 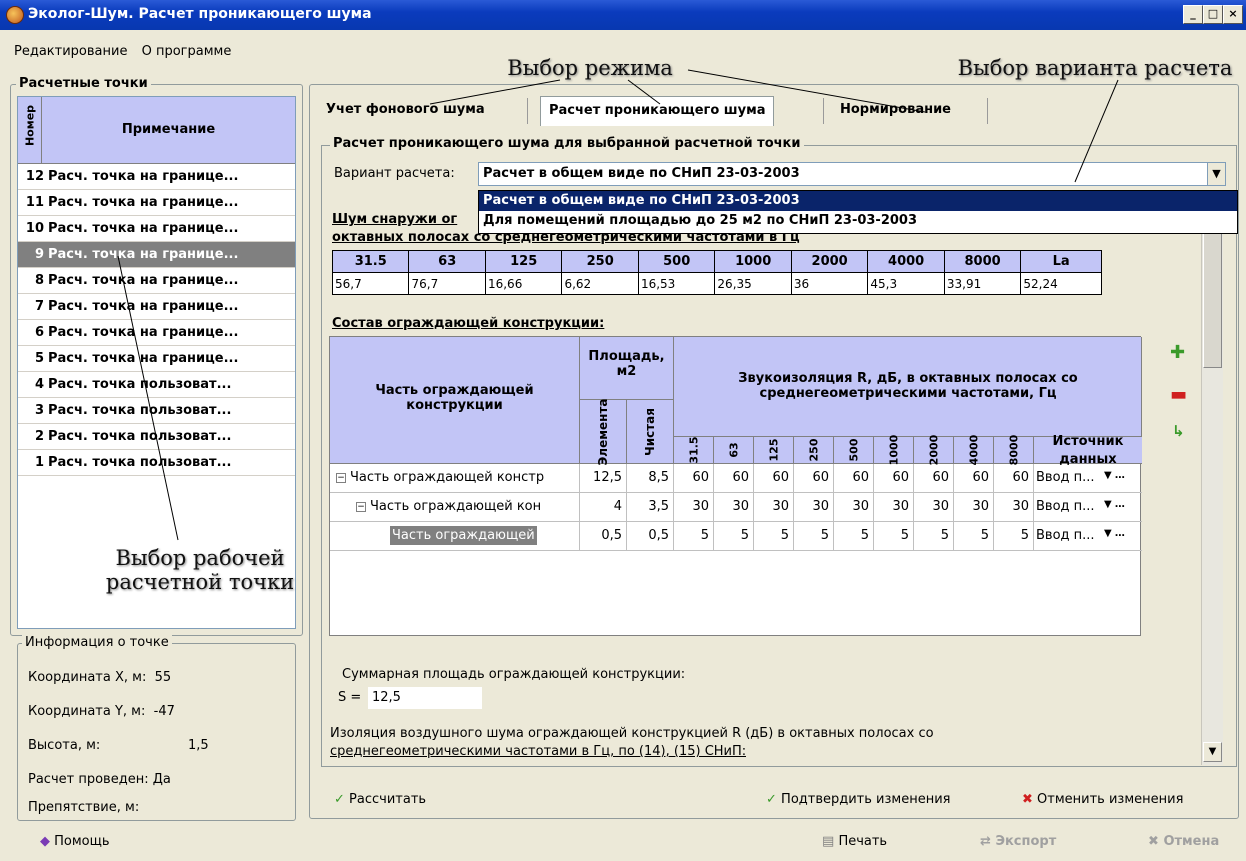 I want to click on variant-option-general: Расчет в общем виде по СНиП 23-03-2003, so click(x=858, y=201).